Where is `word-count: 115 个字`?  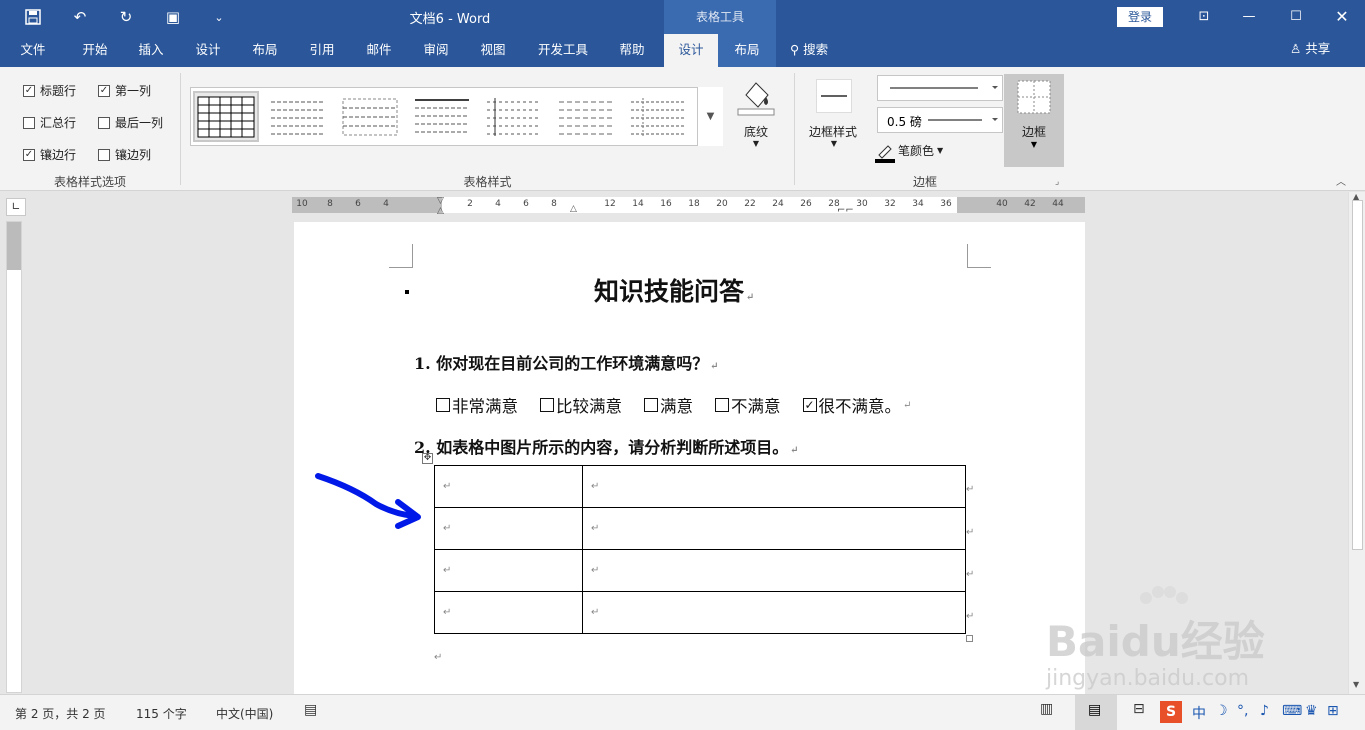
word-count: 115 个字 is located at coordinates (161, 713).